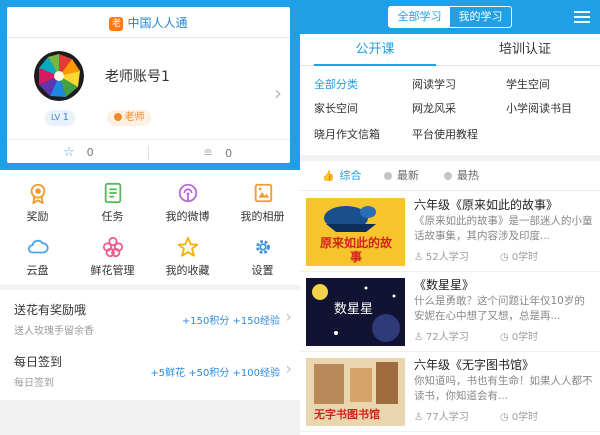 The height and width of the screenshot is (435, 600). I want to click on avatar-image, so click(59, 76).